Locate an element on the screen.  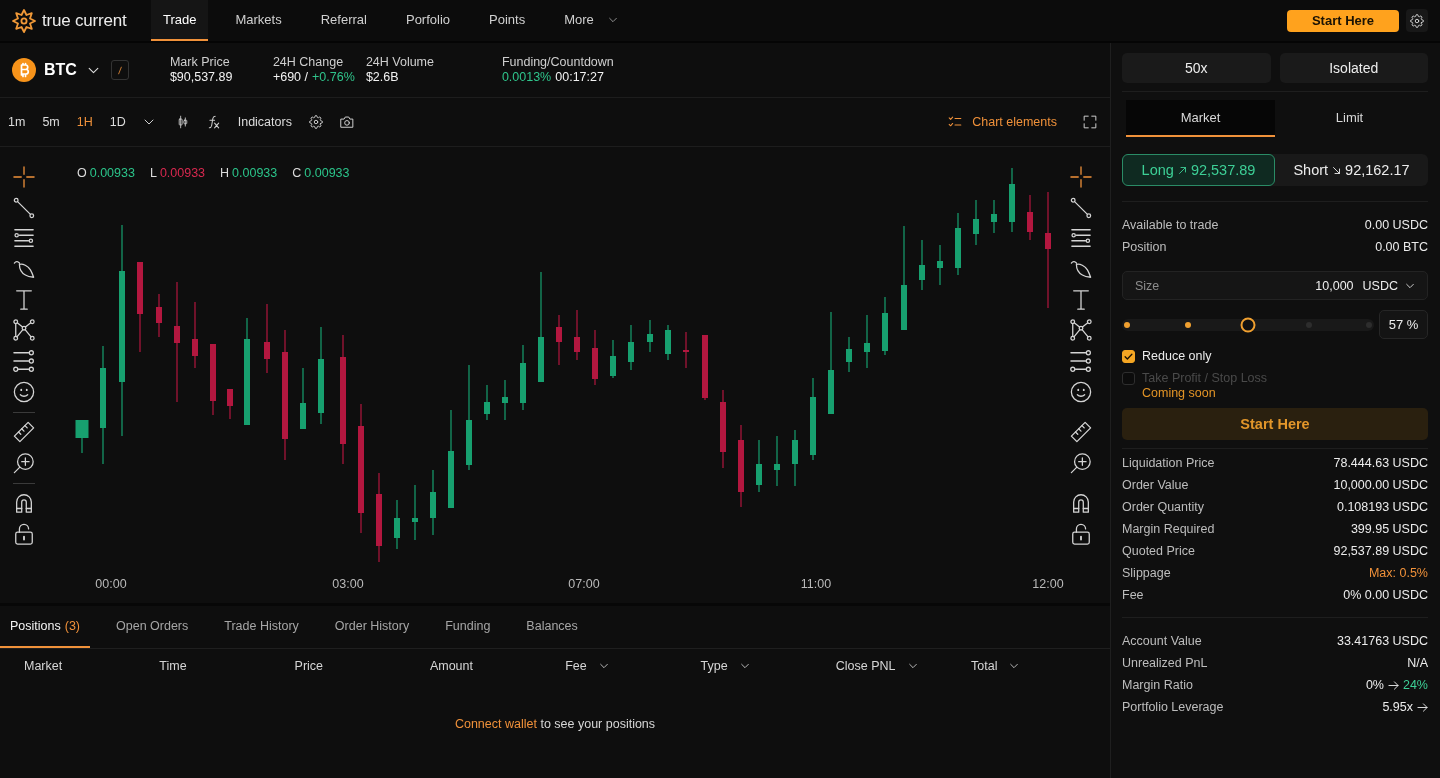
fullscreen-icon is located at coordinates (1090, 122).